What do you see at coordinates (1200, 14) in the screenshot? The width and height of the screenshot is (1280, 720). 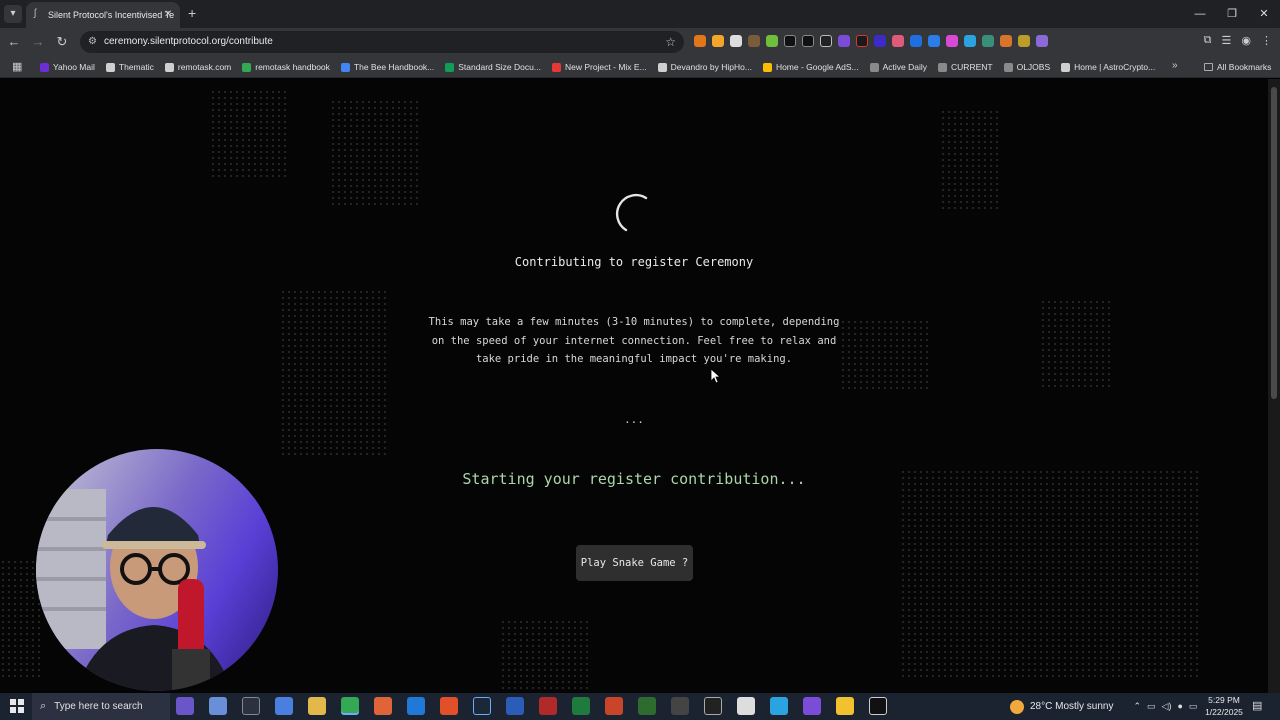 I see `minimize-icon: —` at bounding box center [1200, 14].